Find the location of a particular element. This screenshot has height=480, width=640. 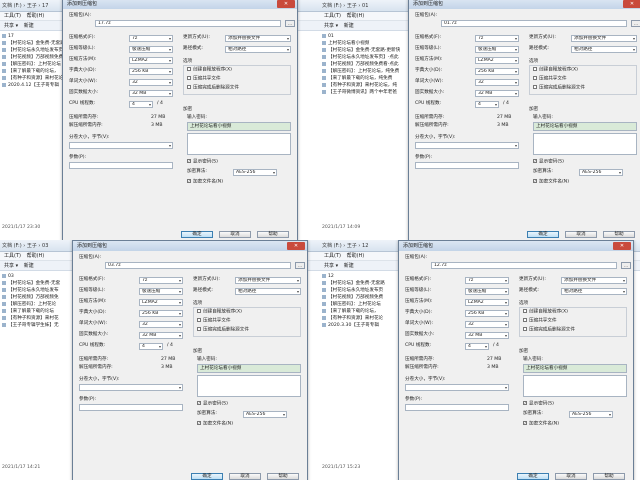

file-list-item: 【村花论坛】金免费-无套路-更新快 is located at coordinates (360, 50).